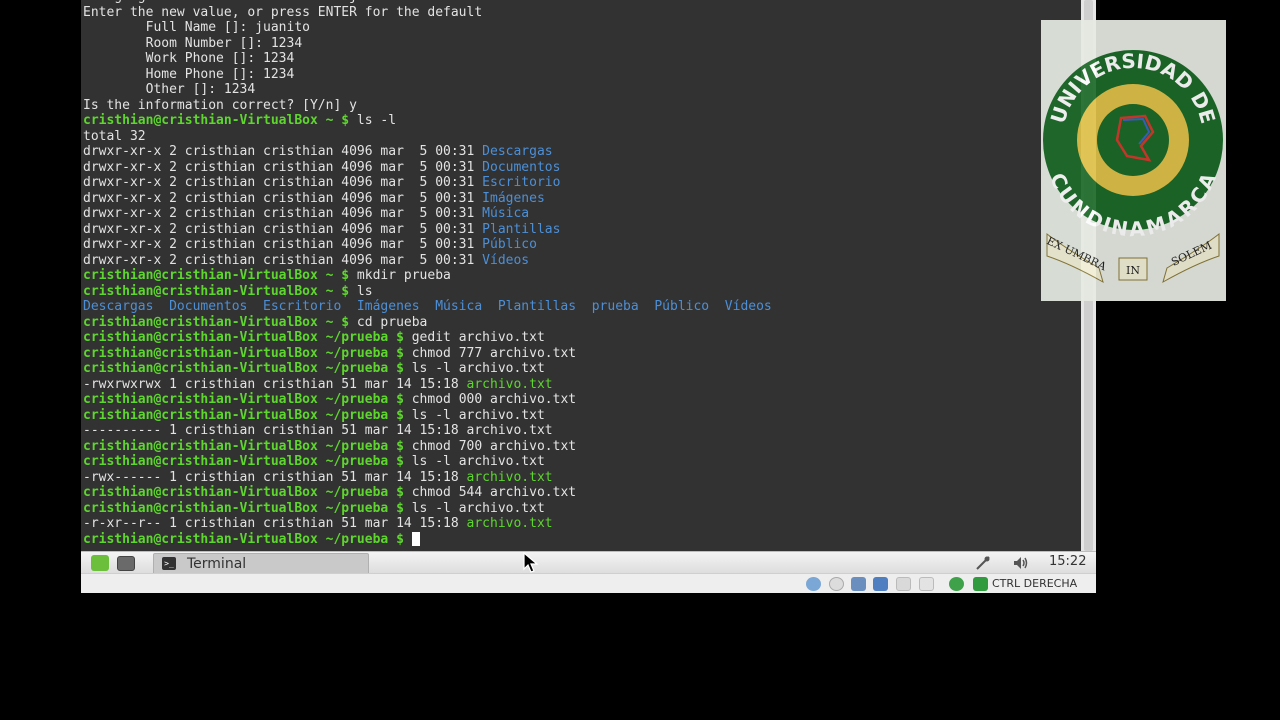  I want to click on show-desktop-icon, so click(126, 563).